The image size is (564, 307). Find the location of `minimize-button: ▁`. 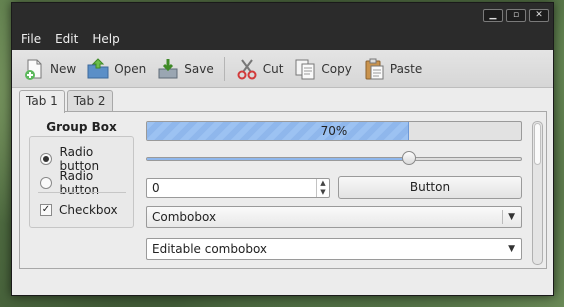

minimize-button: ▁ is located at coordinates (493, 15).